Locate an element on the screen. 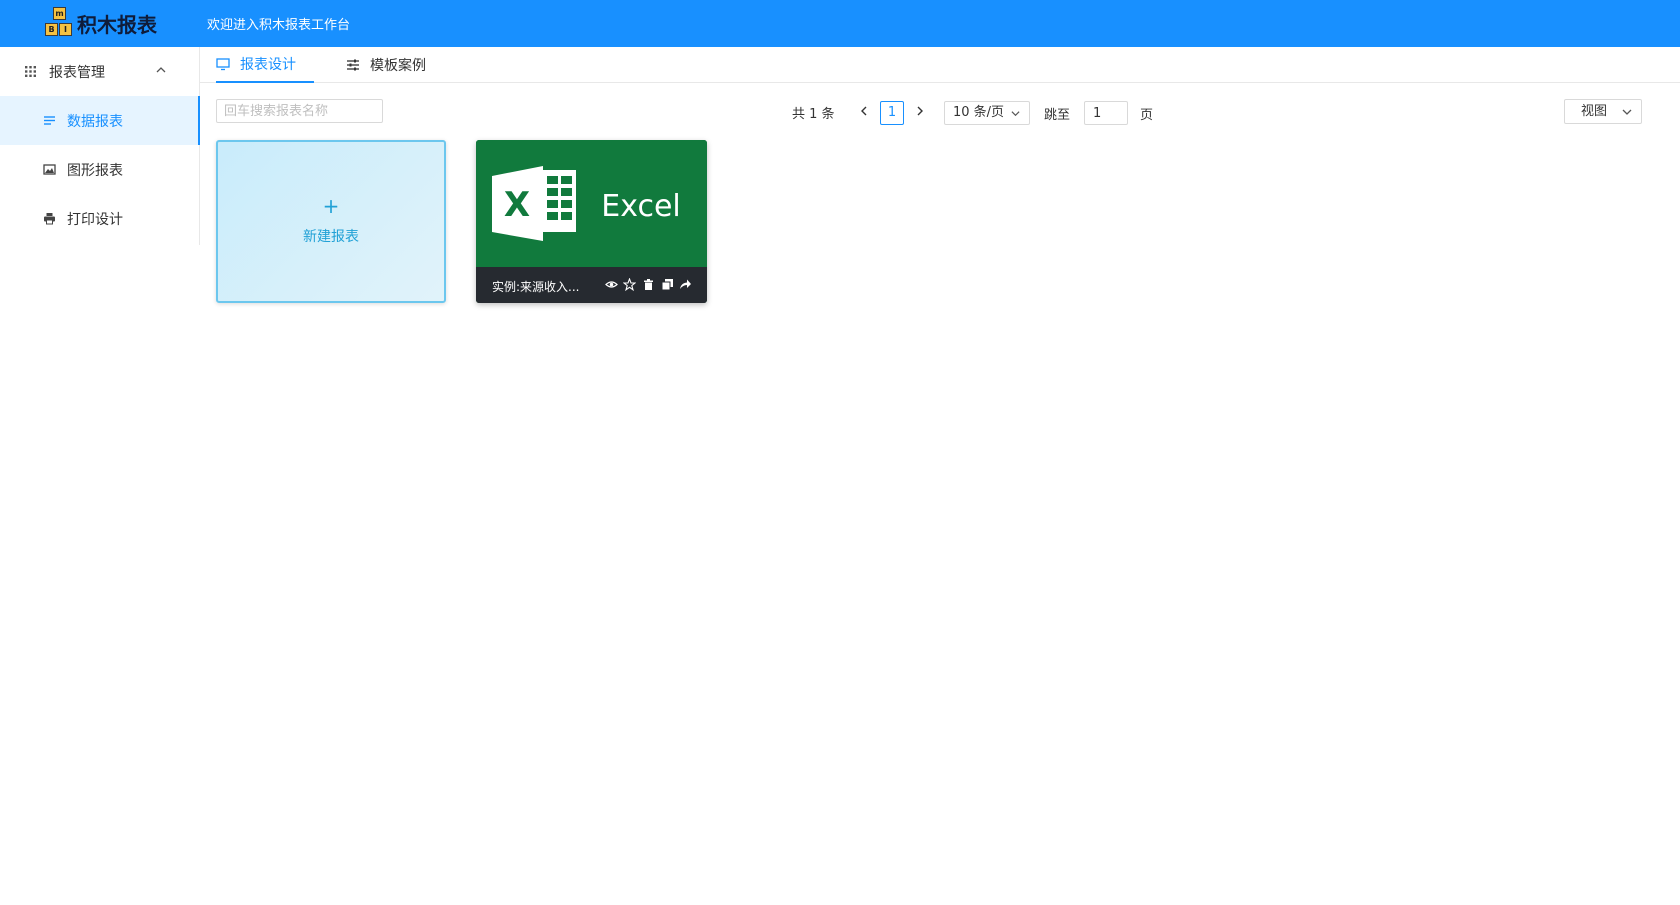 Image resolution: width=1680 pixels, height=905 pixels. pagination-page-current: 1 is located at coordinates (892, 113).